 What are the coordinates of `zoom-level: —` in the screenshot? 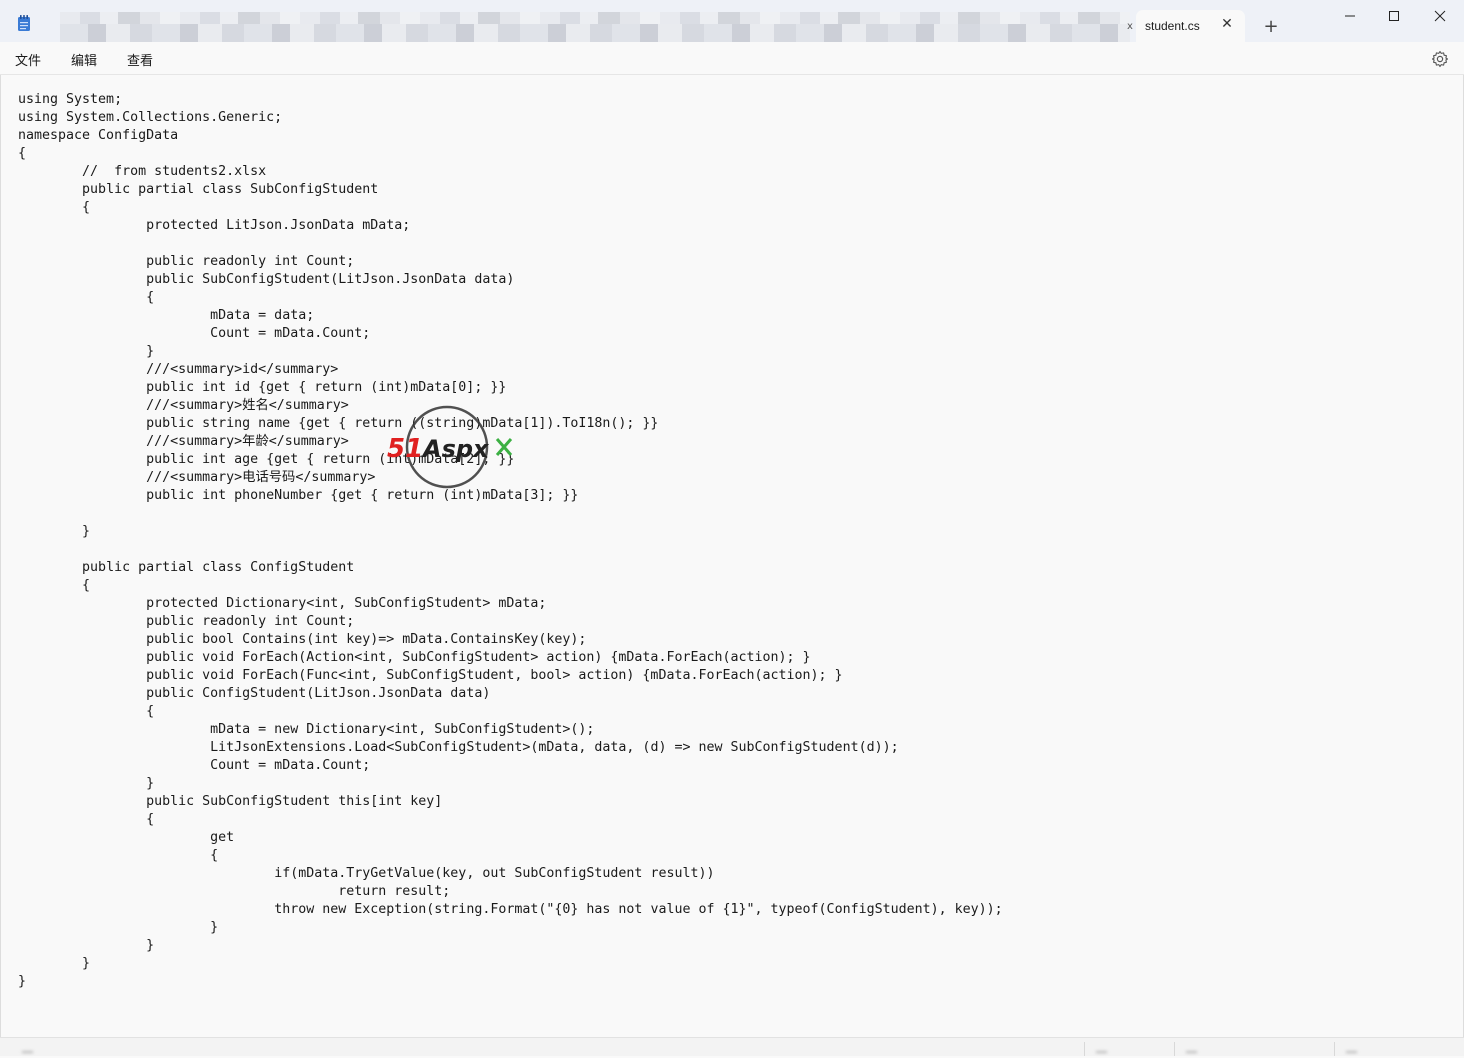 It's located at (1101, 1052).